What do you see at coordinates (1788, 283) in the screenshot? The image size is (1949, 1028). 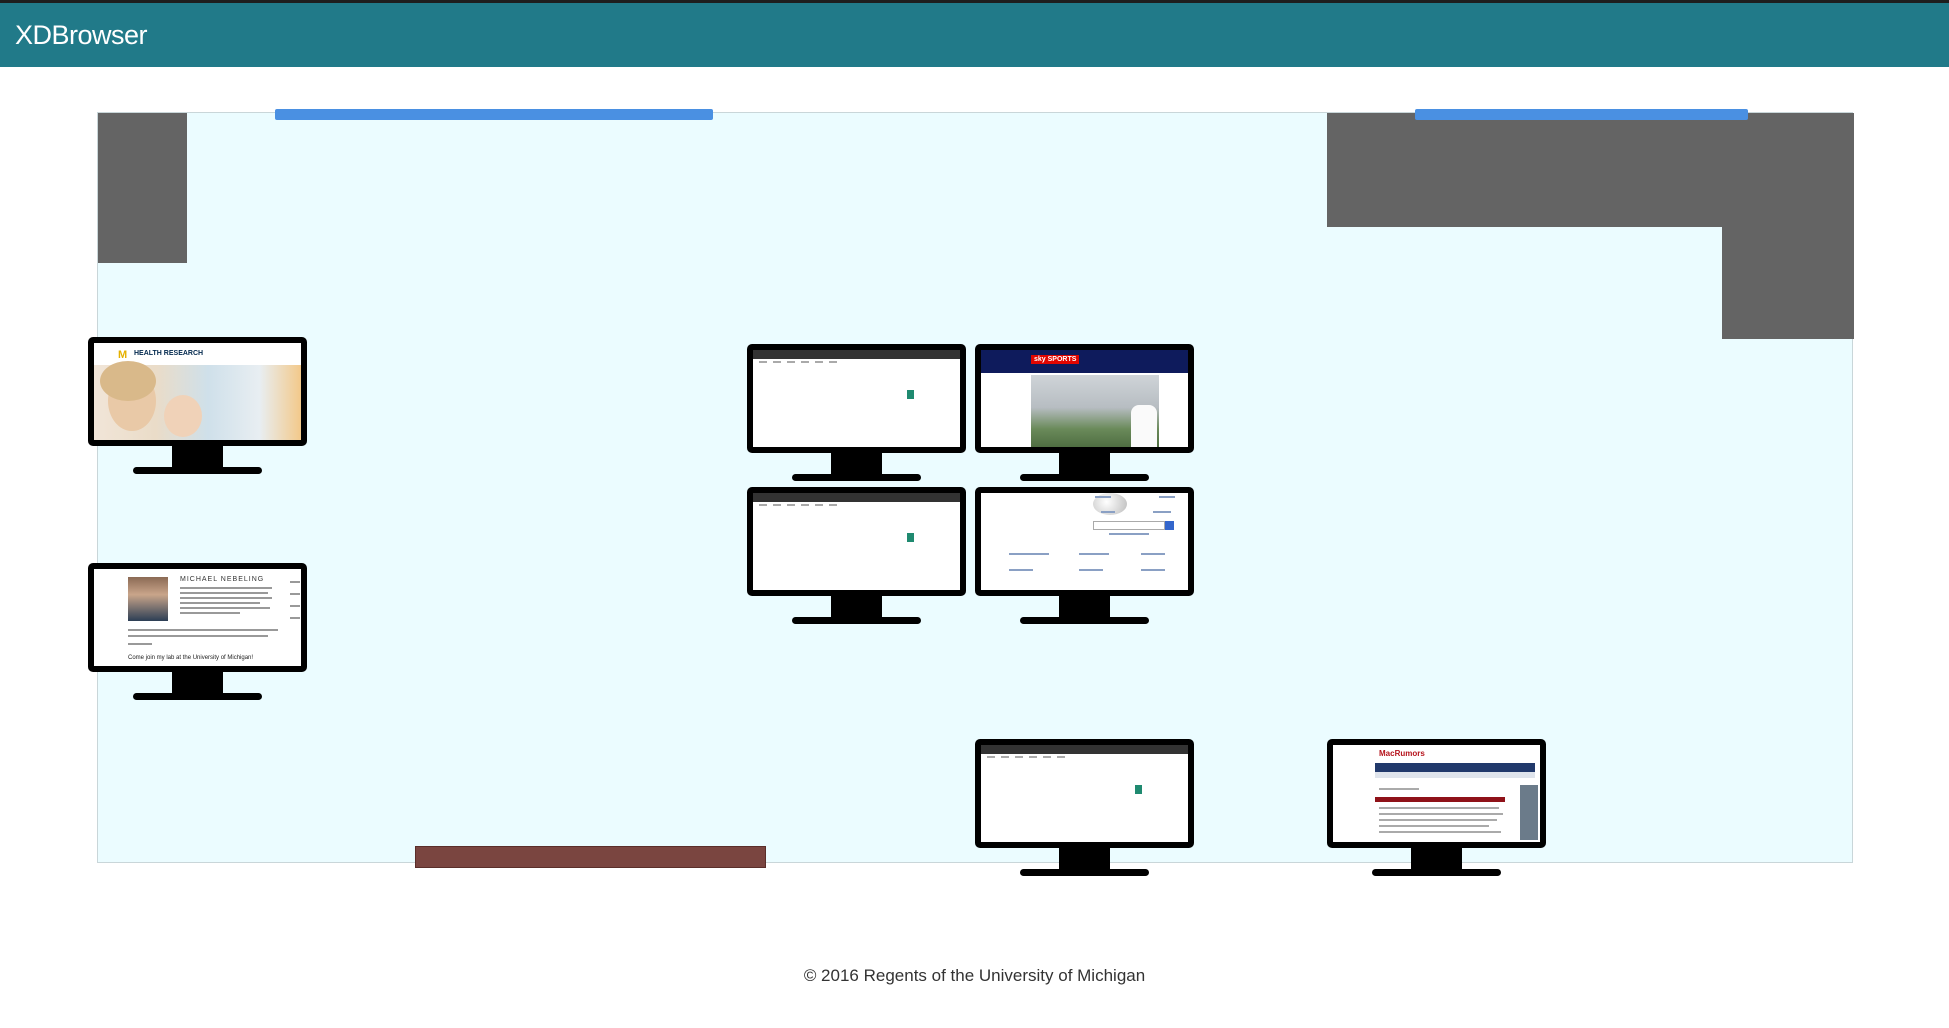 I see `wall-right` at bounding box center [1788, 283].